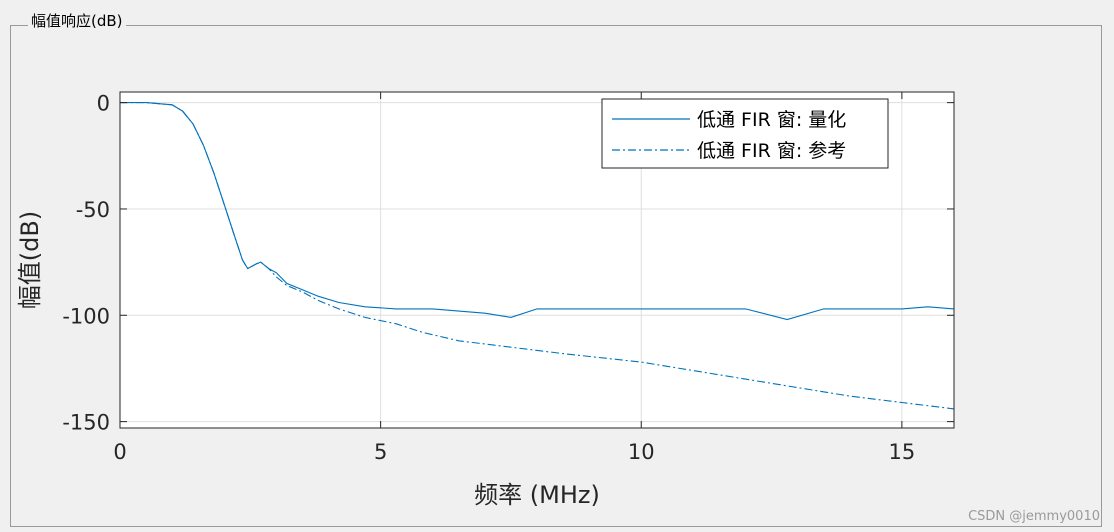 The width and height of the screenshot is (1114, 532). I want to click on legend-label-reference: 低通 FIR 窗: 参考, so click(771, 151).